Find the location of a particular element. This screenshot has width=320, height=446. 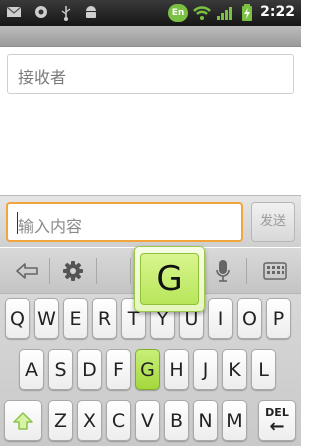

status-bar: En 2:22 is located at coordinates (150, 13).